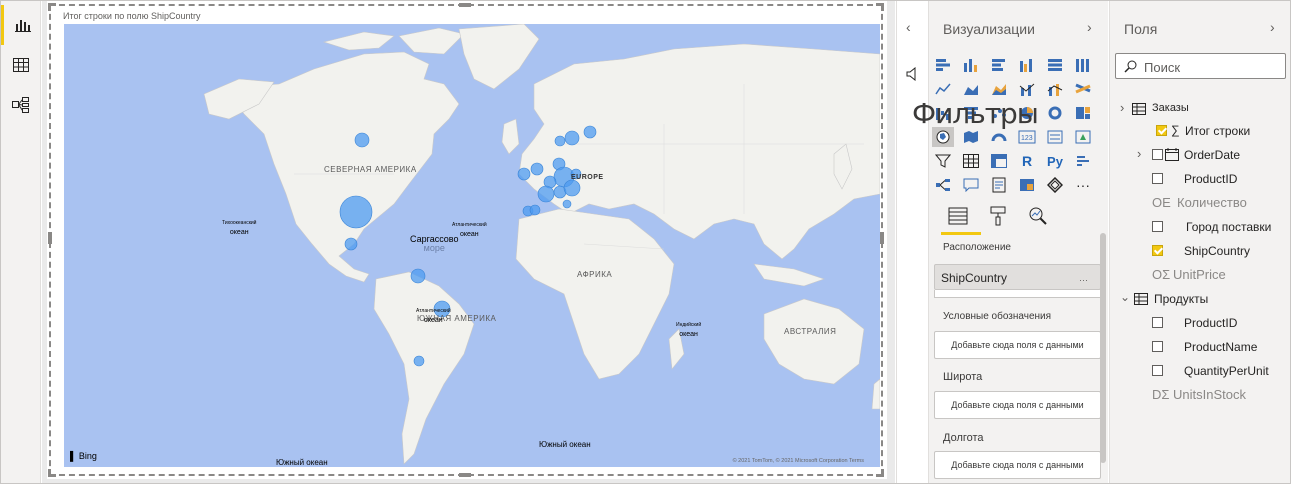  I want to click on label-indian-ocean: Индийский океан, so click(689, 330).